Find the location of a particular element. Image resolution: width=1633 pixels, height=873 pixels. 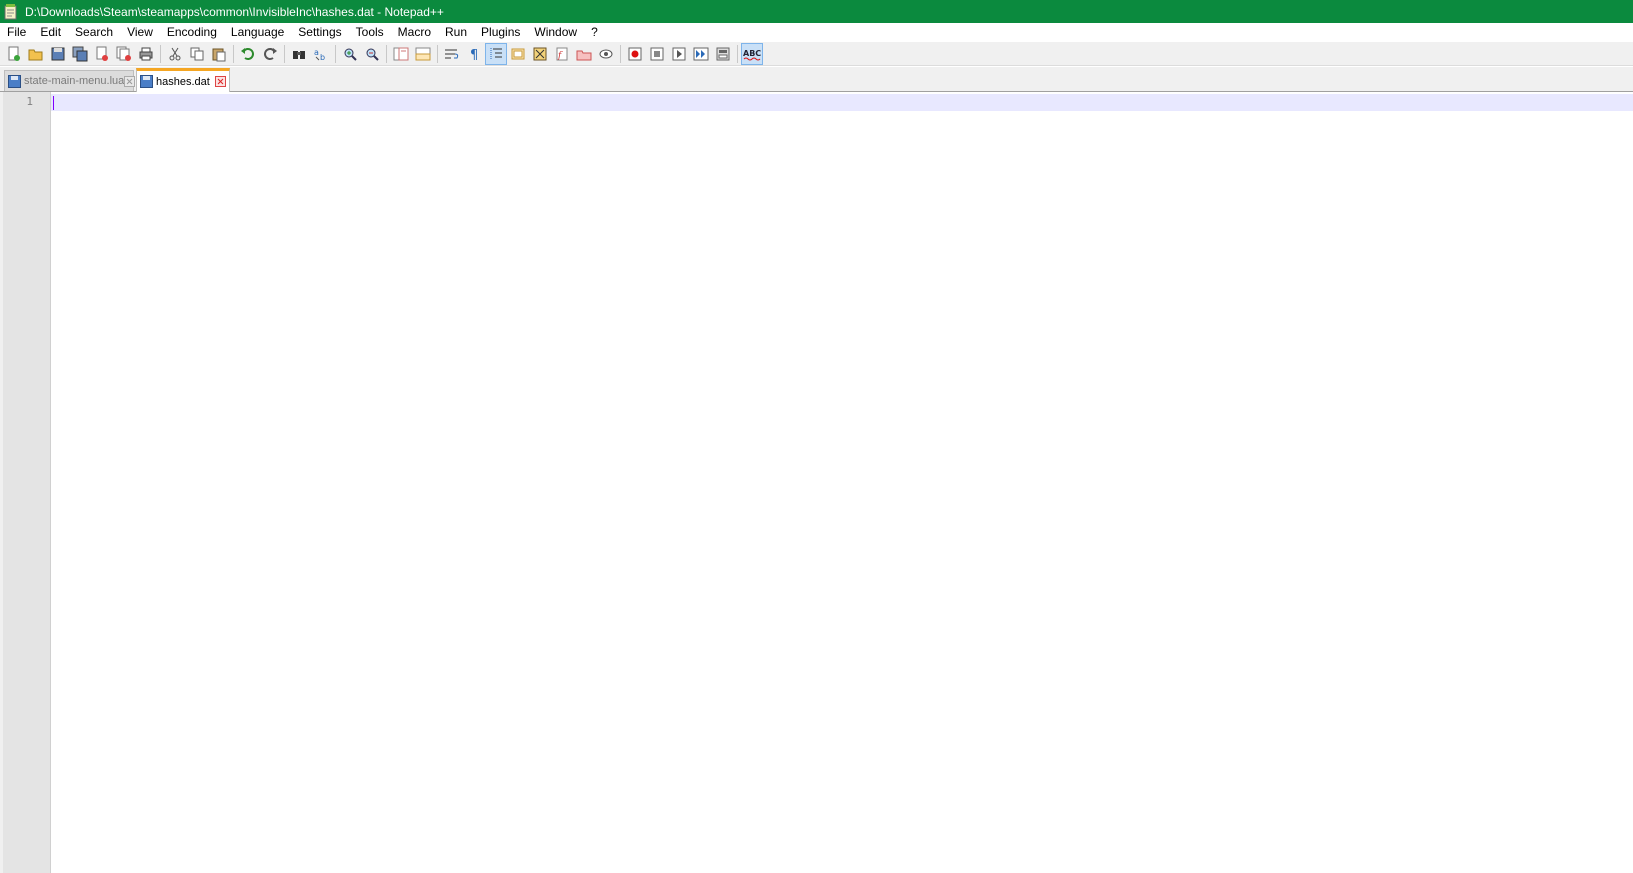

print-icon is located at coordinates (146, 54).